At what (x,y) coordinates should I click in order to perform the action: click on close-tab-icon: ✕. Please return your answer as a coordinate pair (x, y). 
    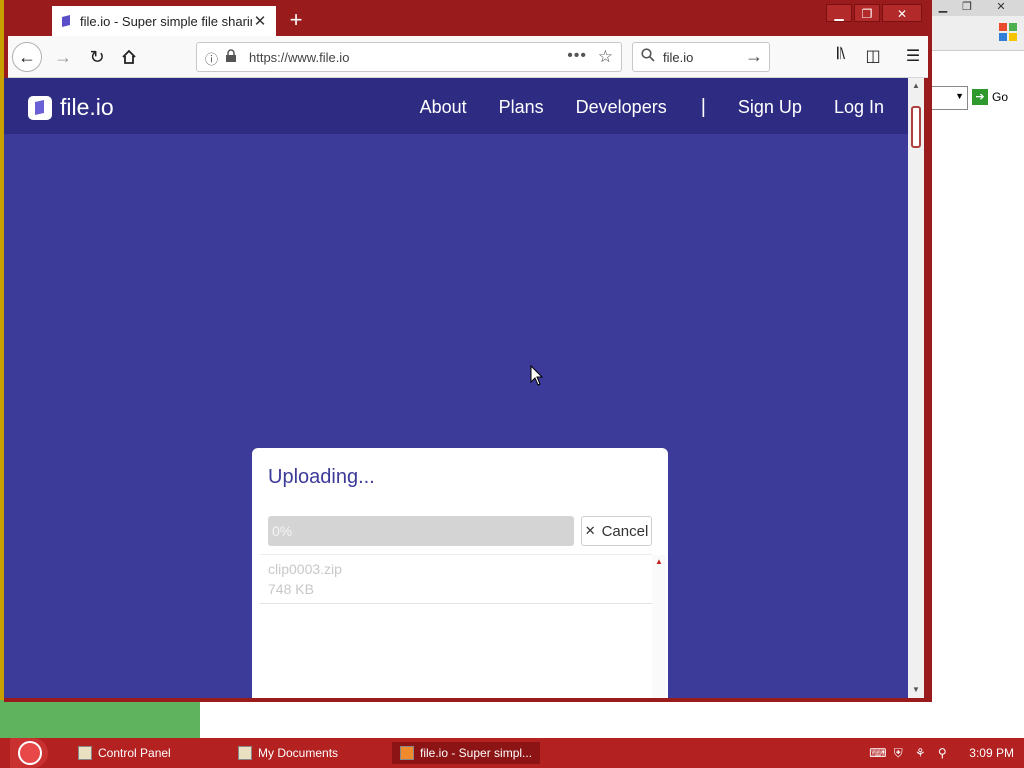
    Looking at the image, I should click on (260, 21).